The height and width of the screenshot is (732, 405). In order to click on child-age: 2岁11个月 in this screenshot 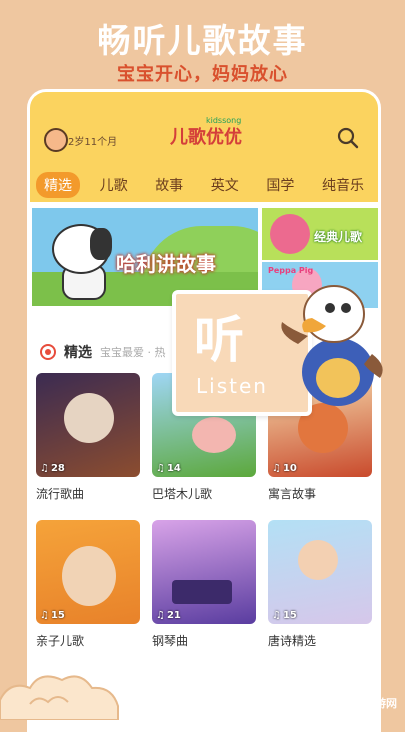, I will do `click(92, 140)`.